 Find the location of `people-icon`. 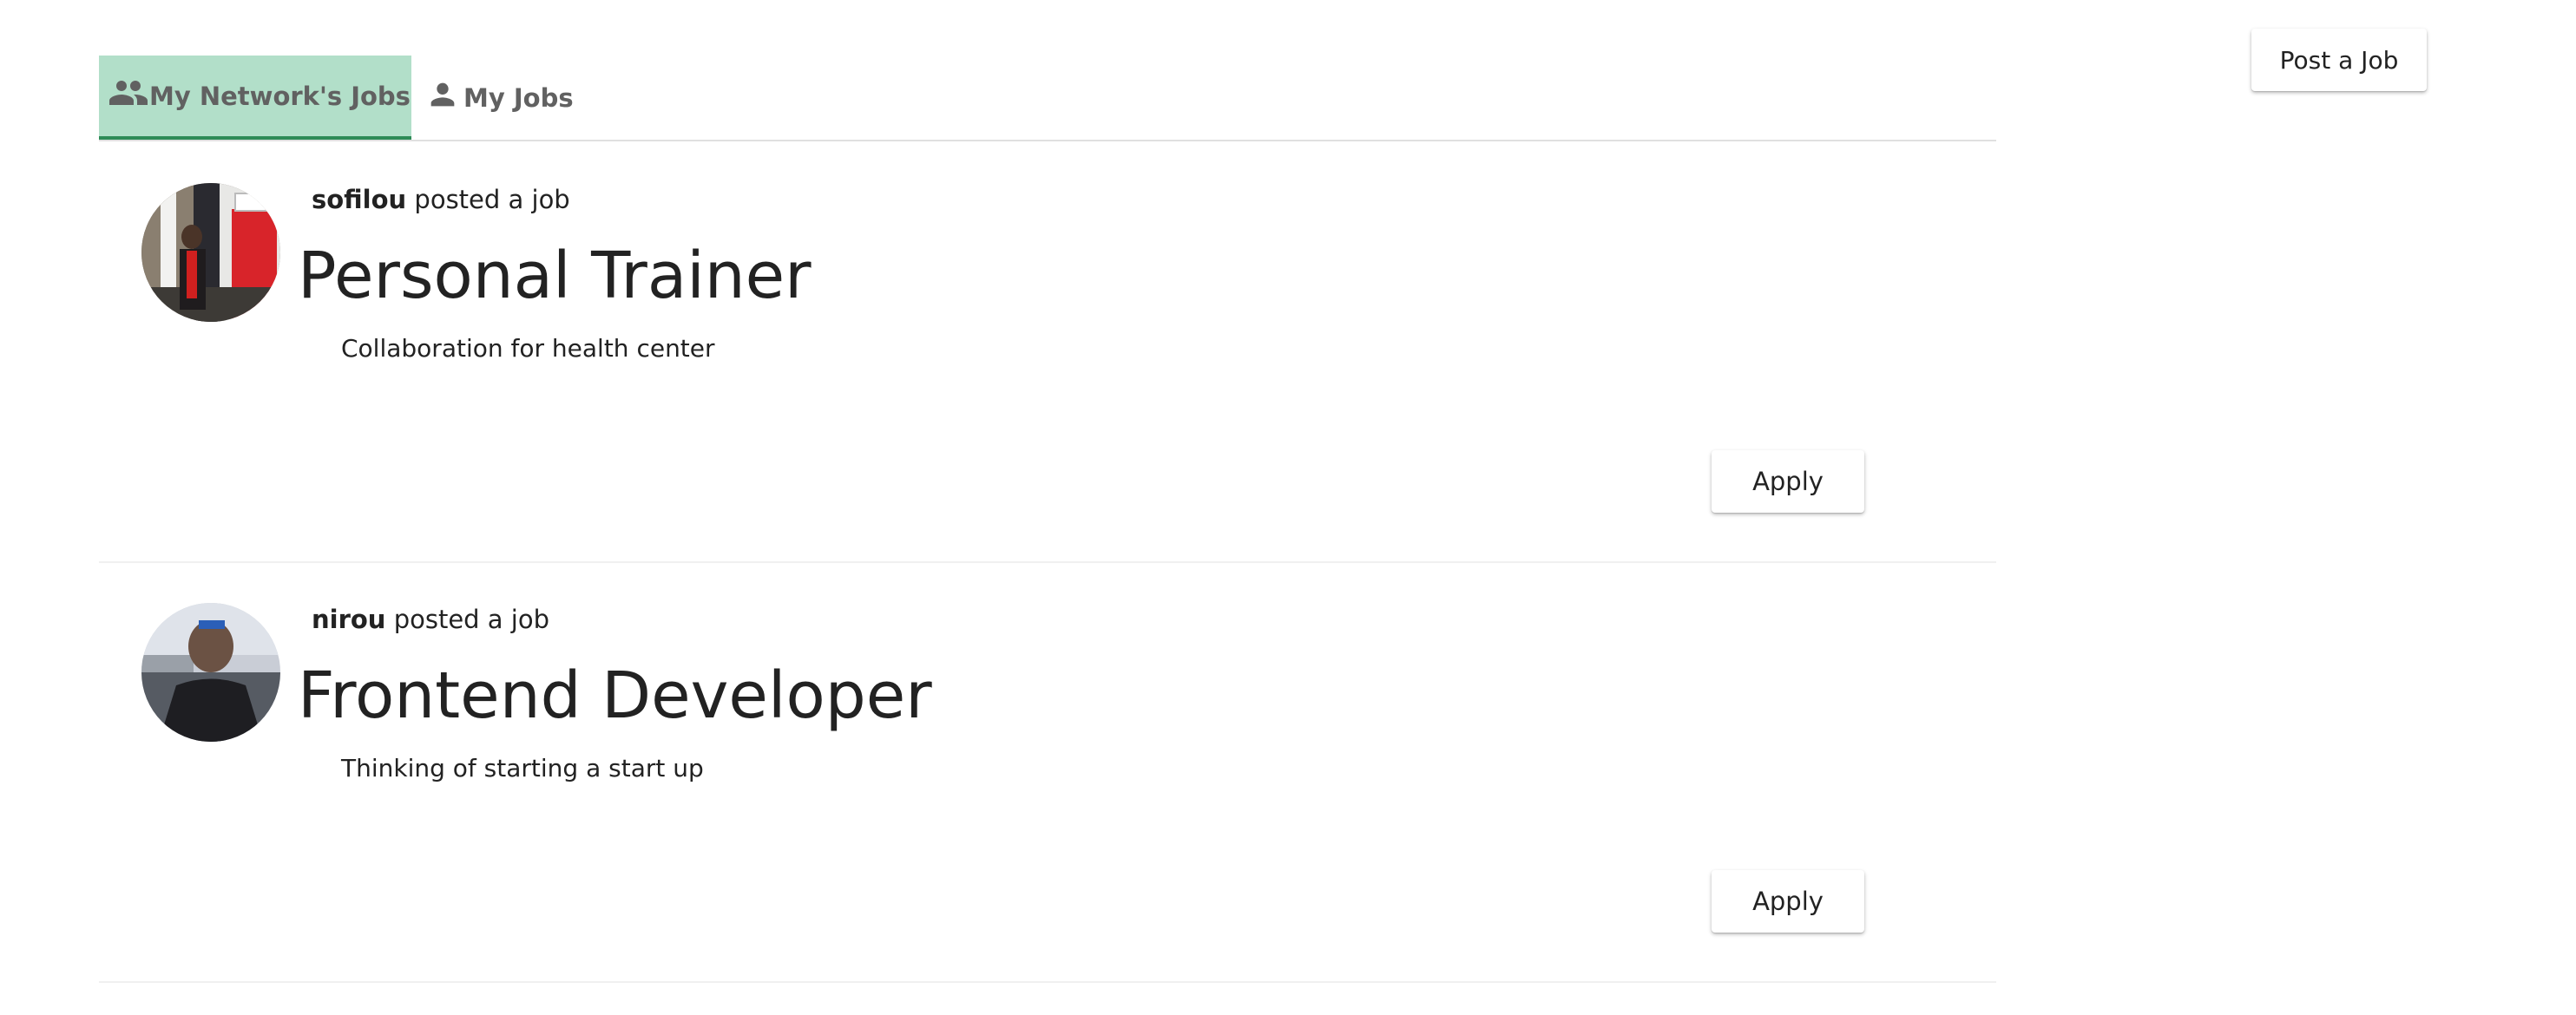

people-icon is located at coordinates (128, 96).